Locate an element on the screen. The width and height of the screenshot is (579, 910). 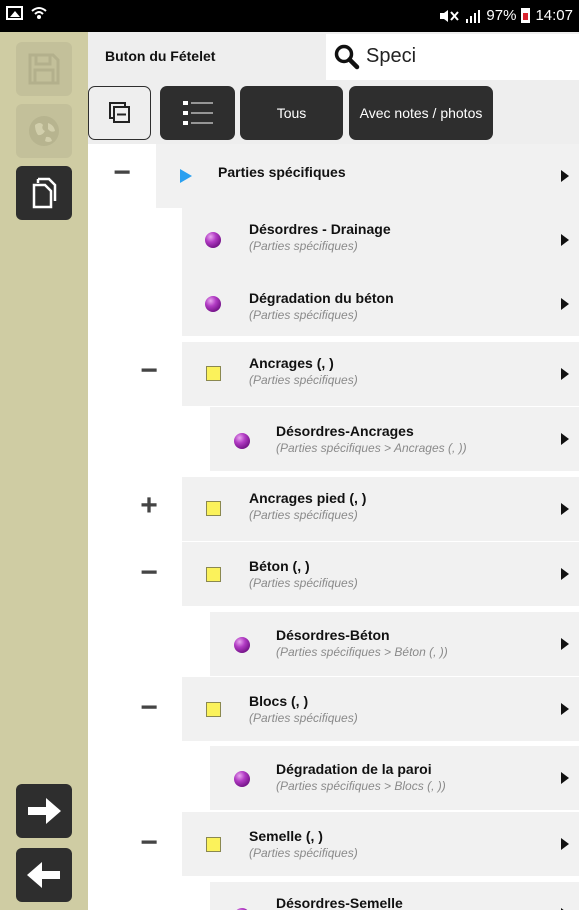
search-box is located at coordinates (452, 57).